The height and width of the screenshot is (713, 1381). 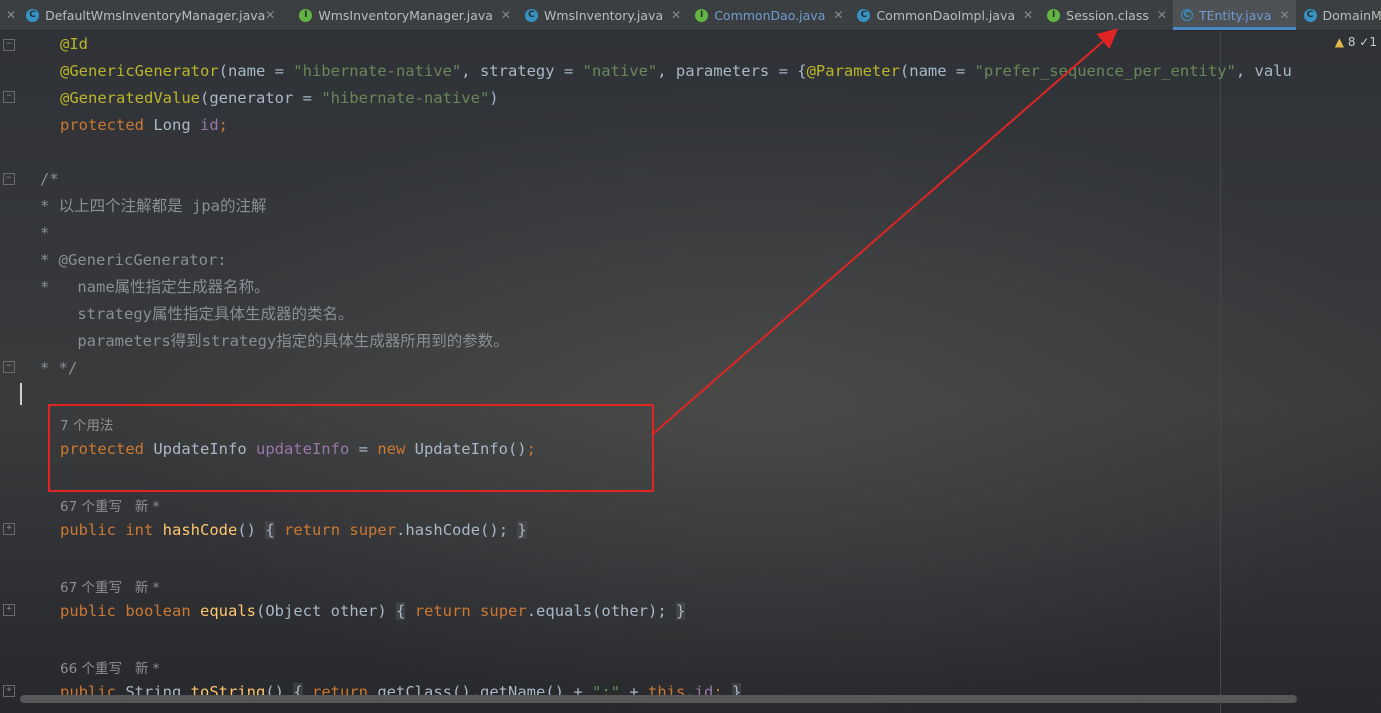 What do you see at coordinates (109, 667) in the screenshot?
I see `overrides-hint: 66 个重写 新 *` at bounding box center [109, 667].